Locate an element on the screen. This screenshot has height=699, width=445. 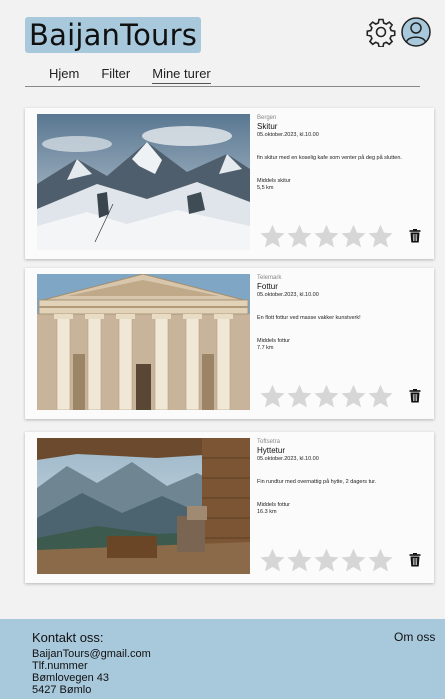
footer-address: Bømlovegen 43 is located at coordinates (71, 678).